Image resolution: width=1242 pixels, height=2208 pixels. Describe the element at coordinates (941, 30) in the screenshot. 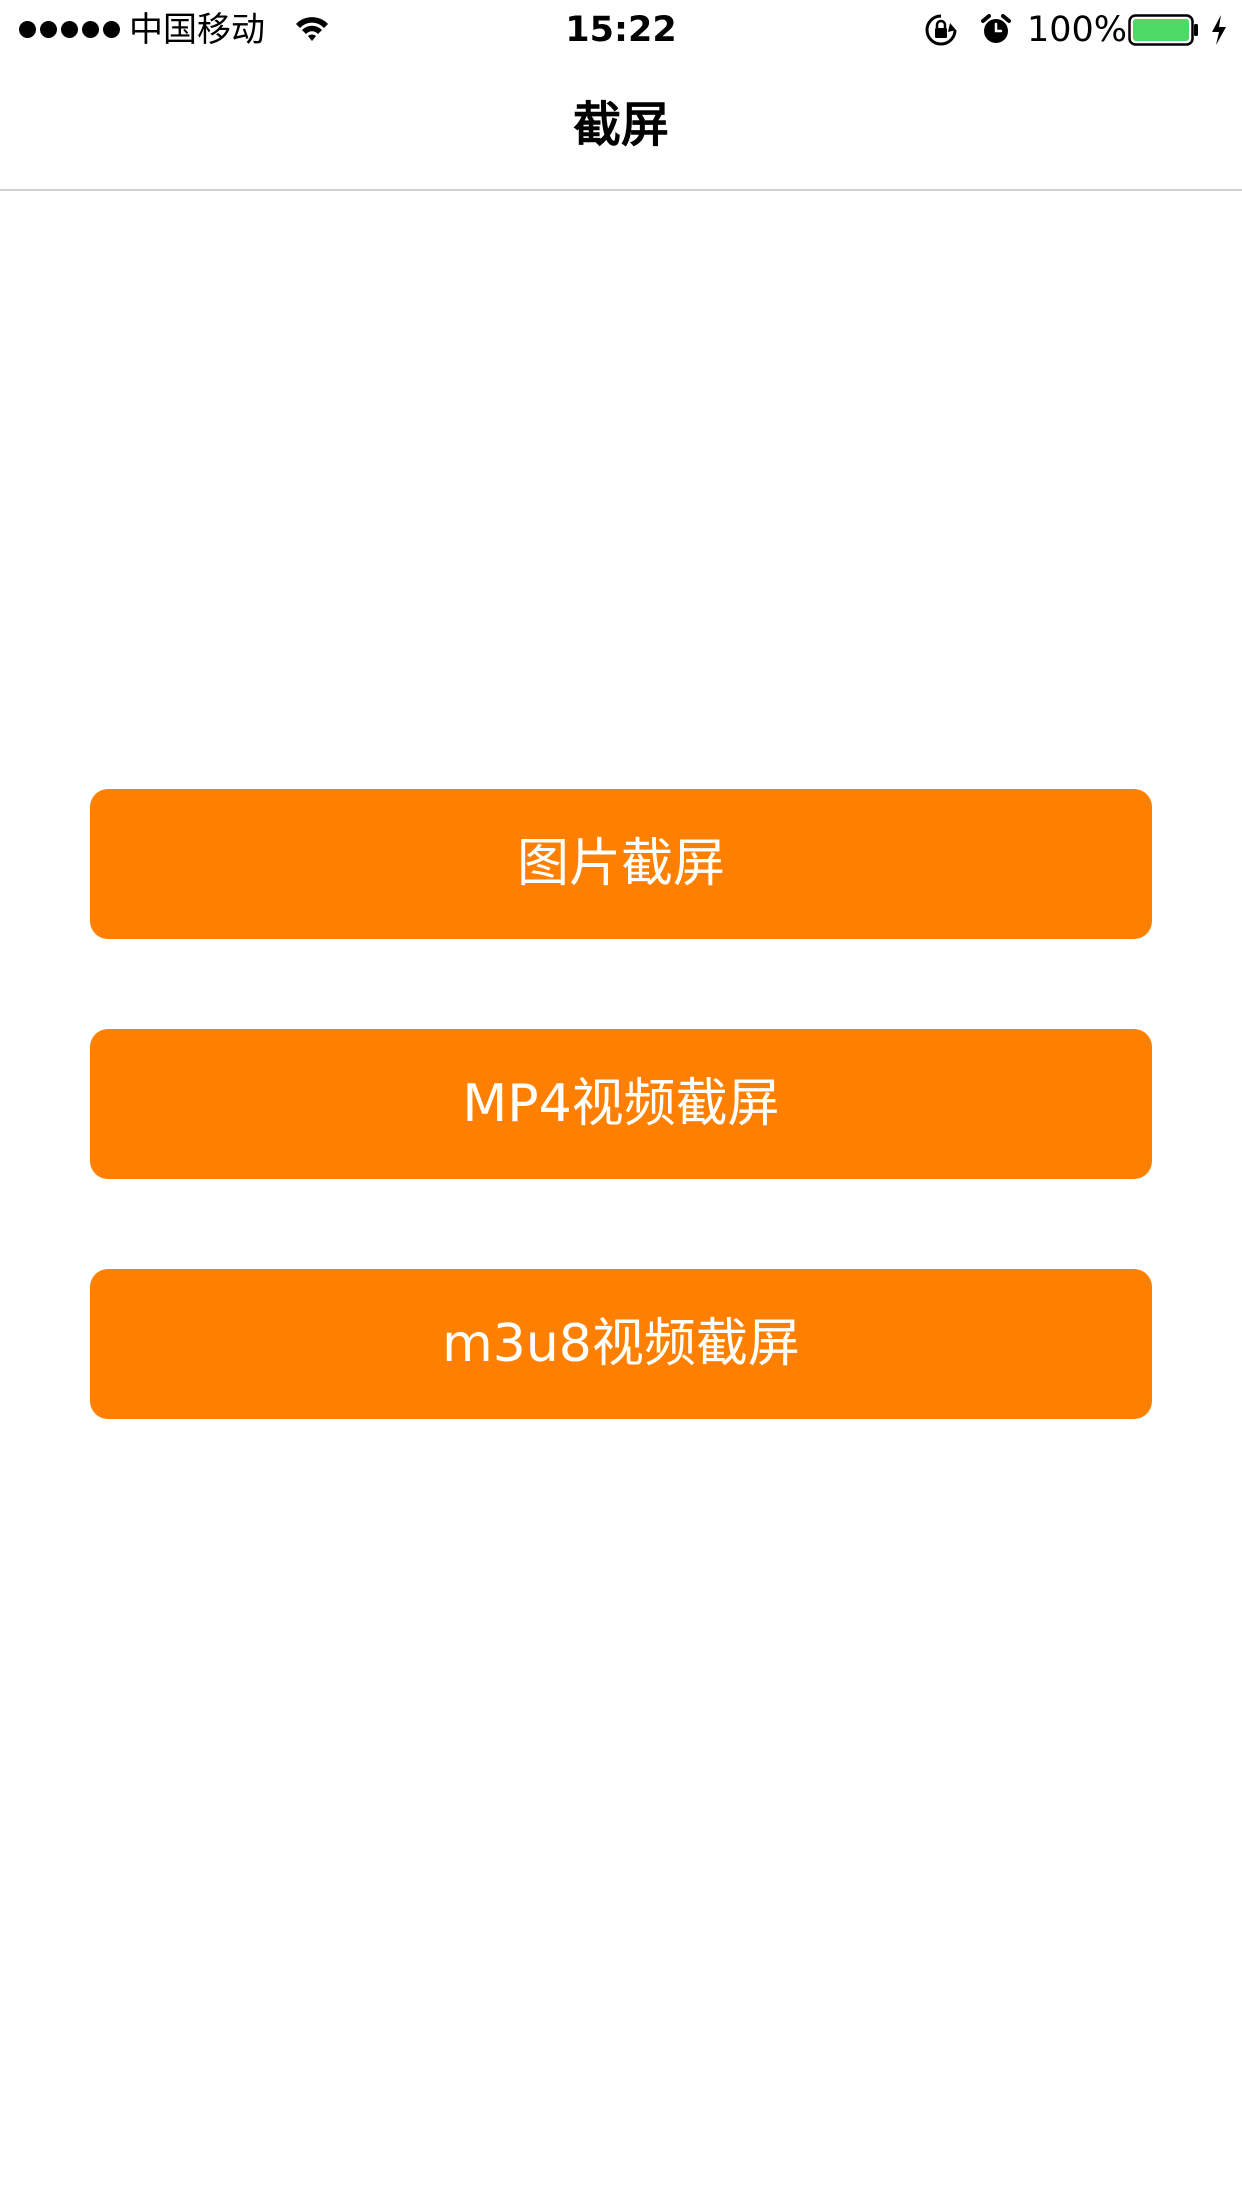

I see `rotation-lock-icon` at that location.